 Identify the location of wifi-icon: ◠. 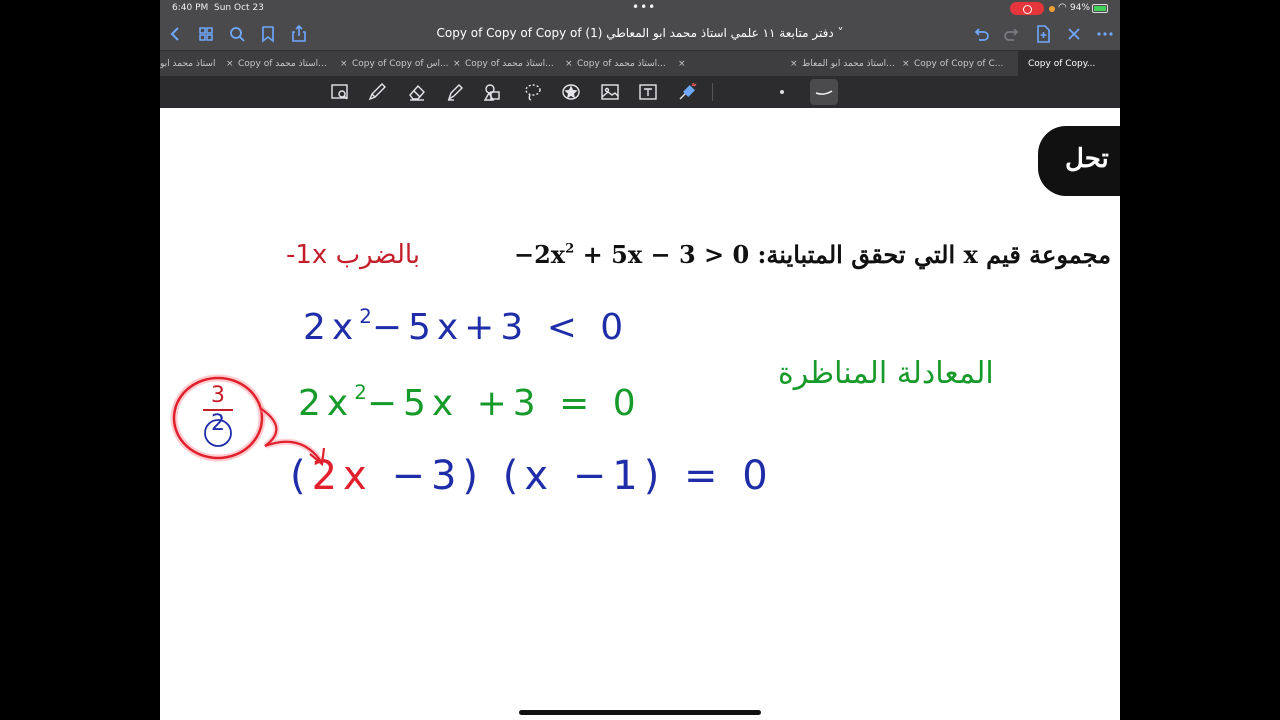
(1062, 7).